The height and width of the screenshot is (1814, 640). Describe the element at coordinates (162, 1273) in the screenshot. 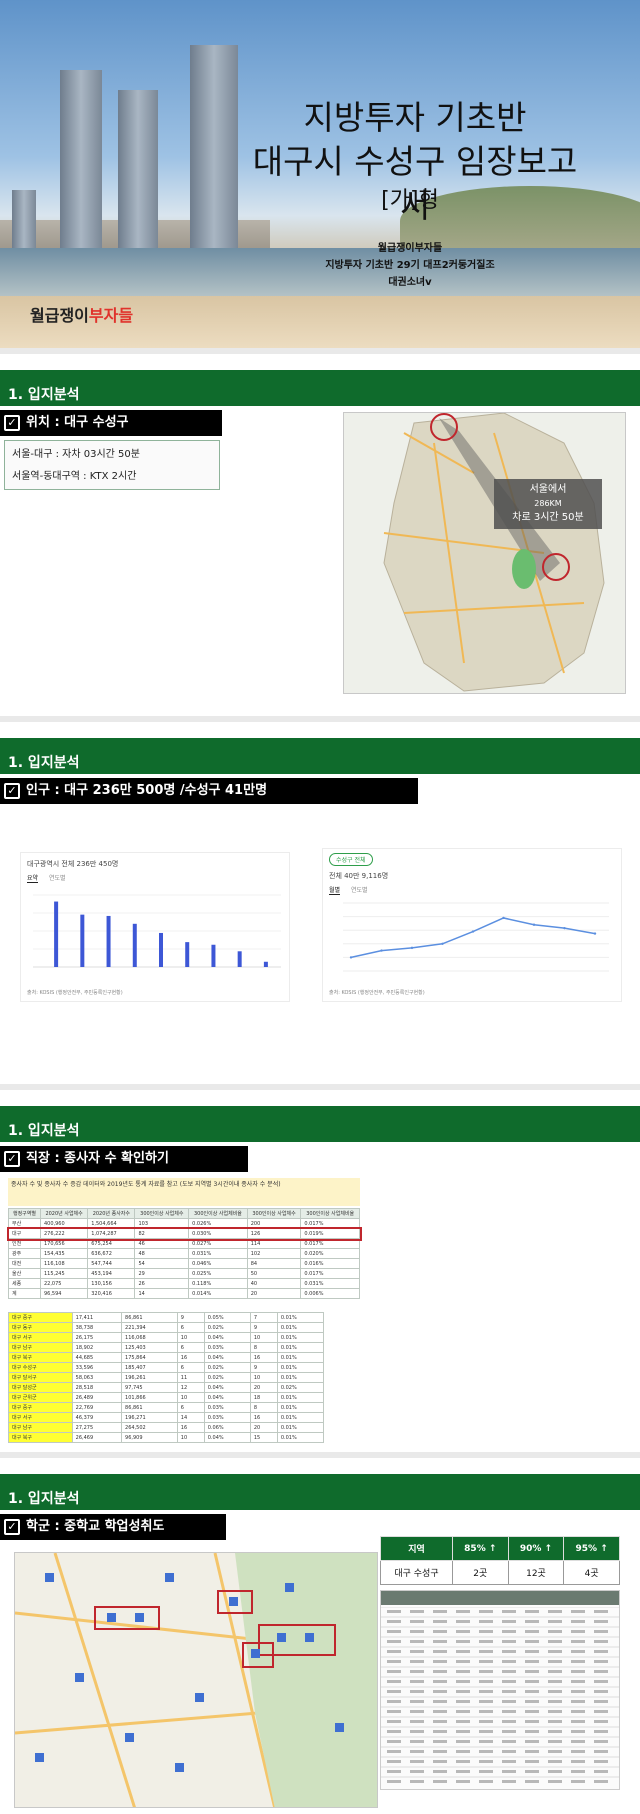

I see `table-cell: 29` at that location.